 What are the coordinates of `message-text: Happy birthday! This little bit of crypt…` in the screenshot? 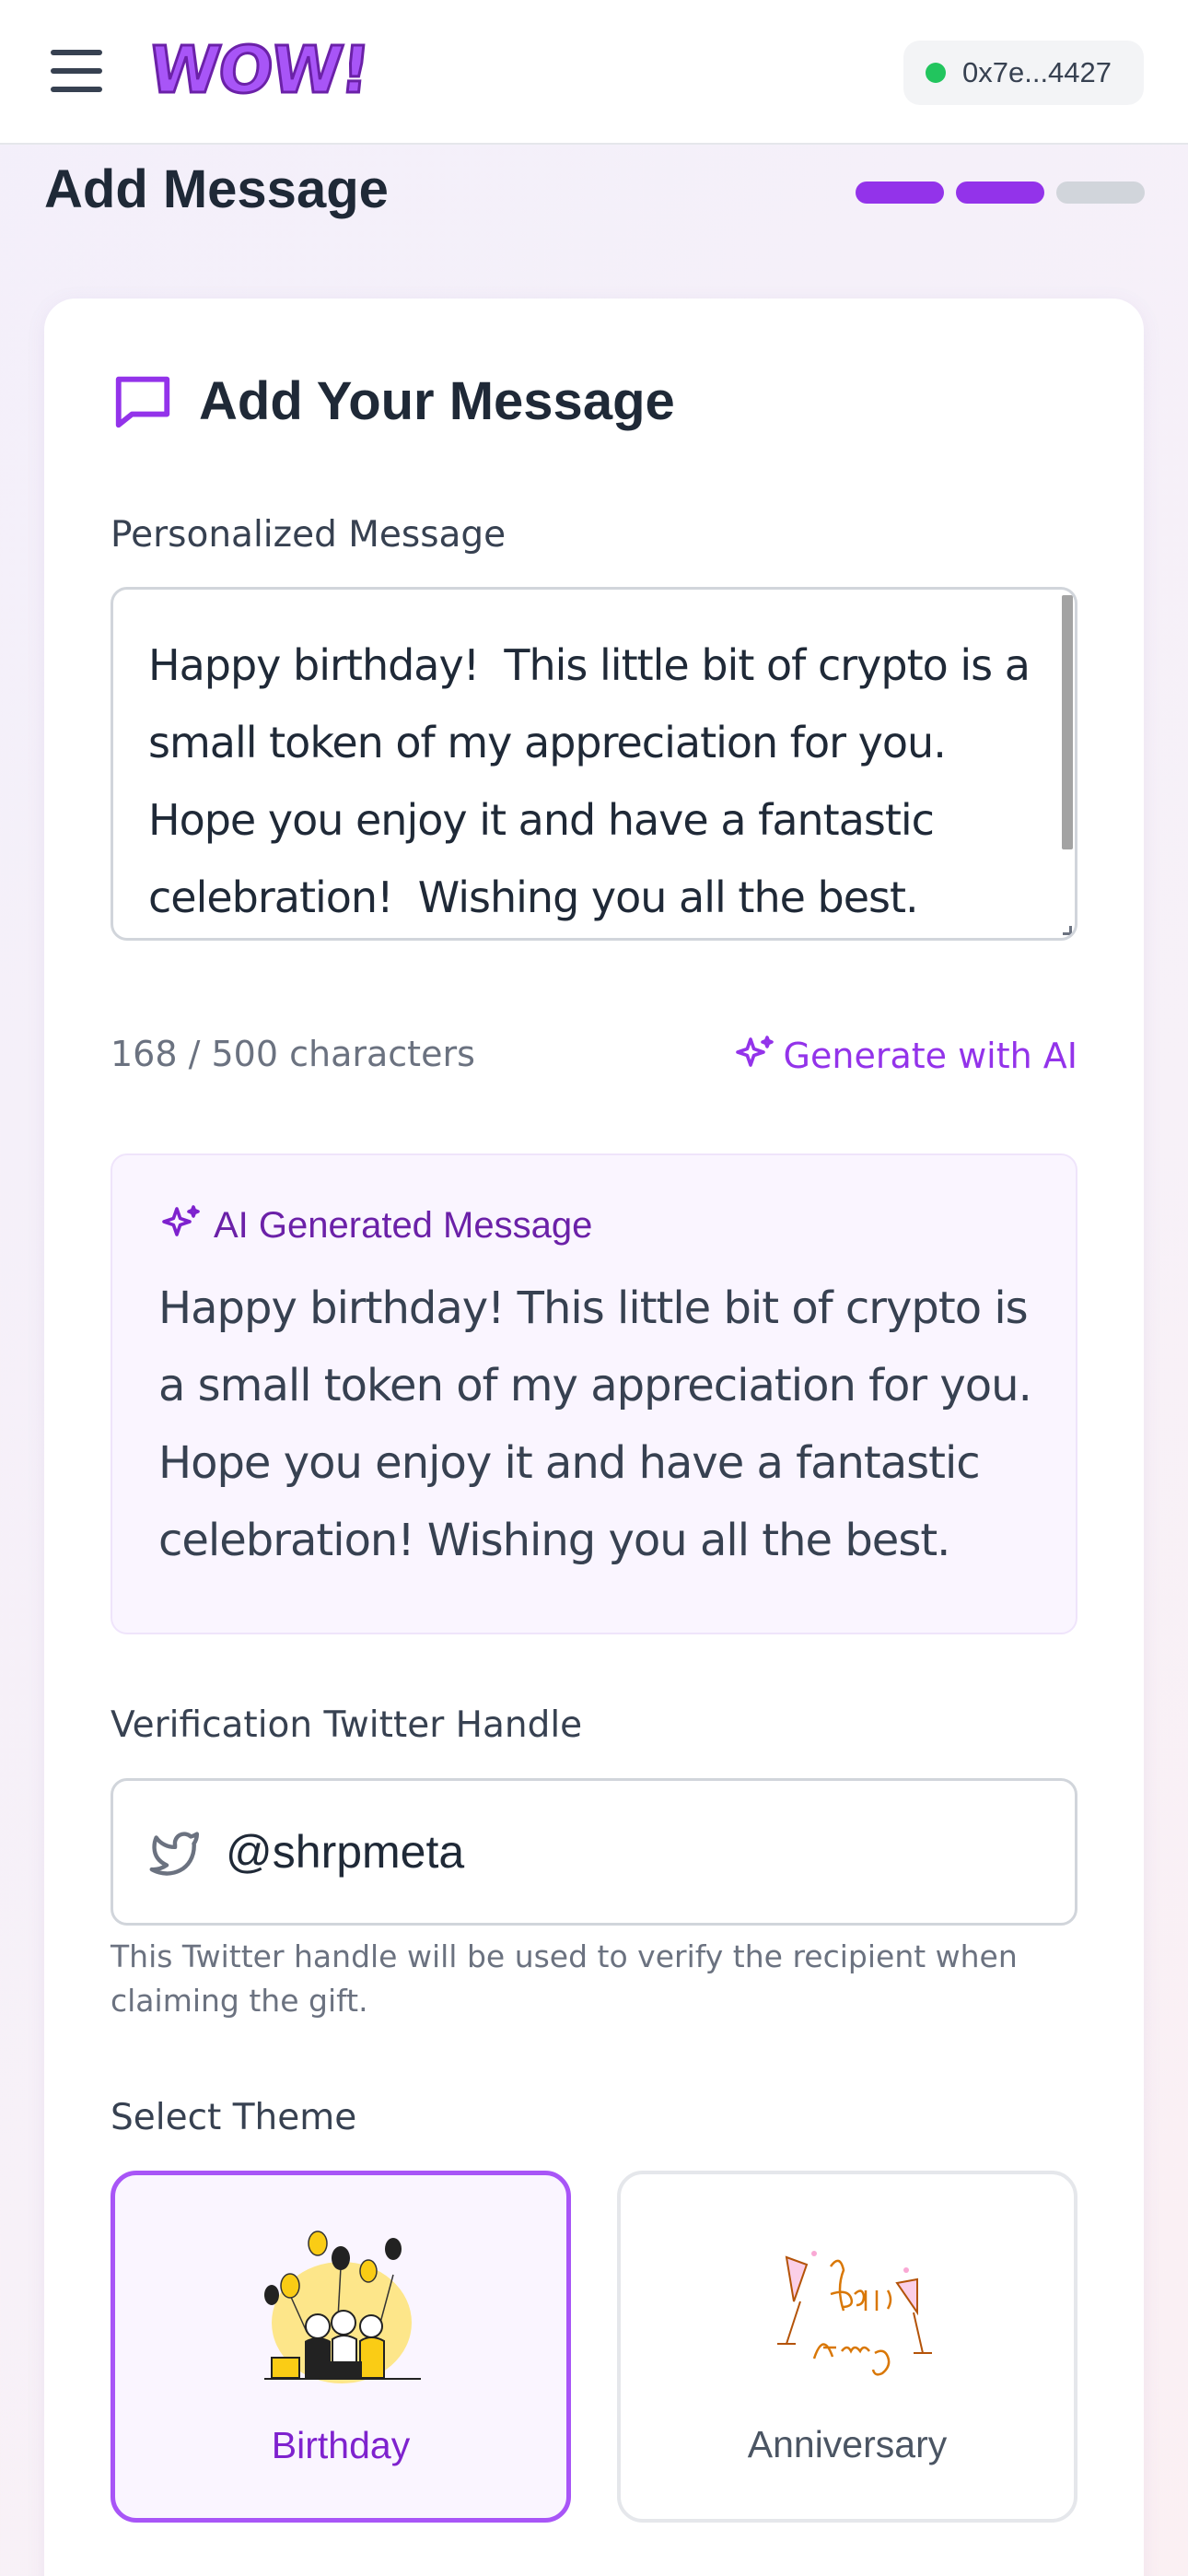 It's located at (591, 781).